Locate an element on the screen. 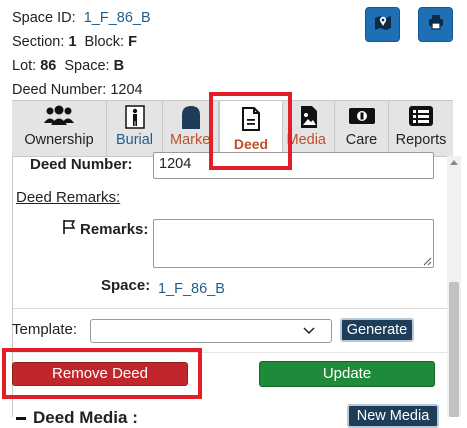  person-icon is located at coordinates (134, 119).